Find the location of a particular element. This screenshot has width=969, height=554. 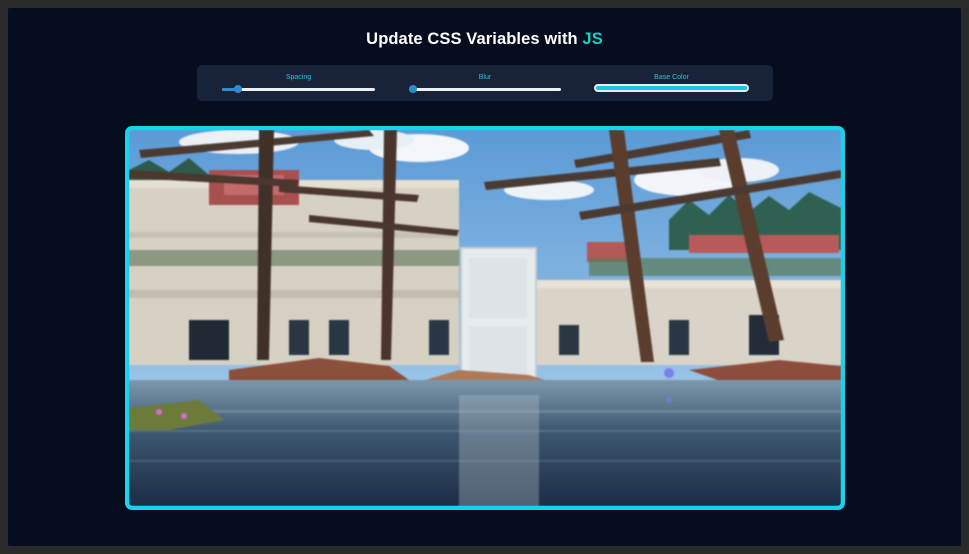

blur-label: Blur is located at coordinates (485, 77).